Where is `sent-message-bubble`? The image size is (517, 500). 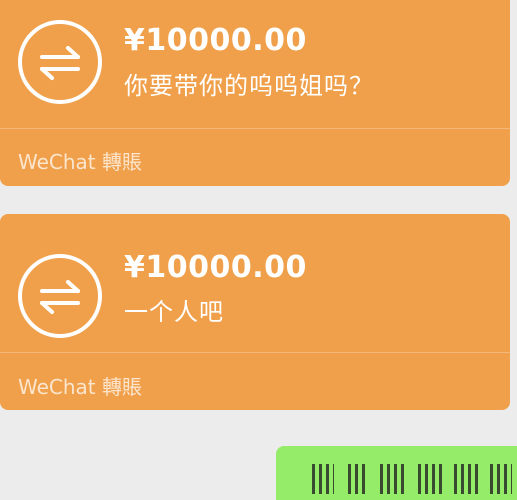
sent-message-bubble is located at coordinates (396, 473).